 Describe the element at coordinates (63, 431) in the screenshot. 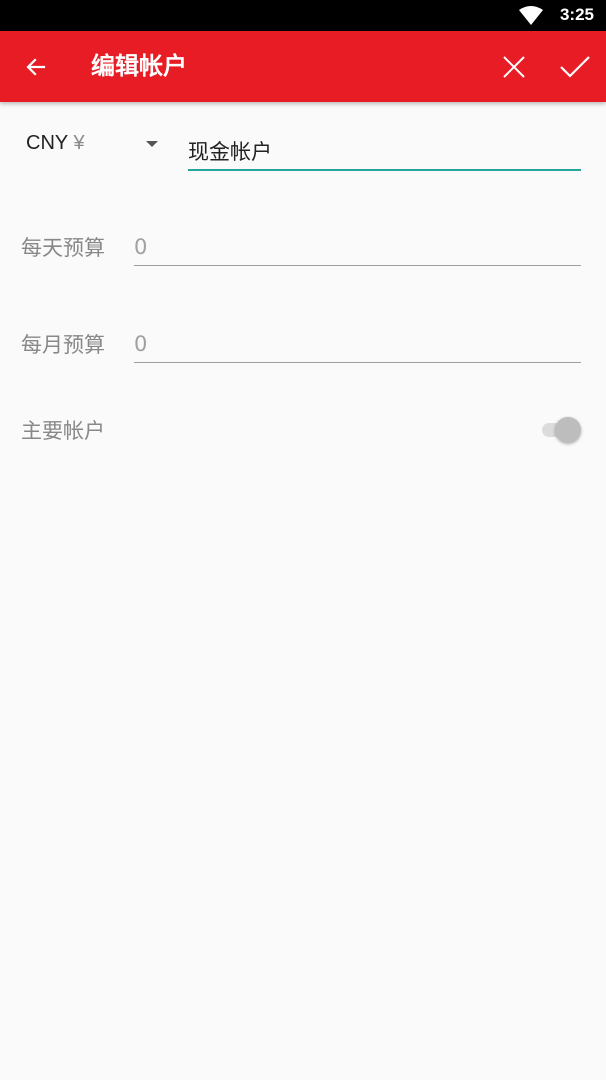

I see `primary-account-label: 主要帐户` at that location.